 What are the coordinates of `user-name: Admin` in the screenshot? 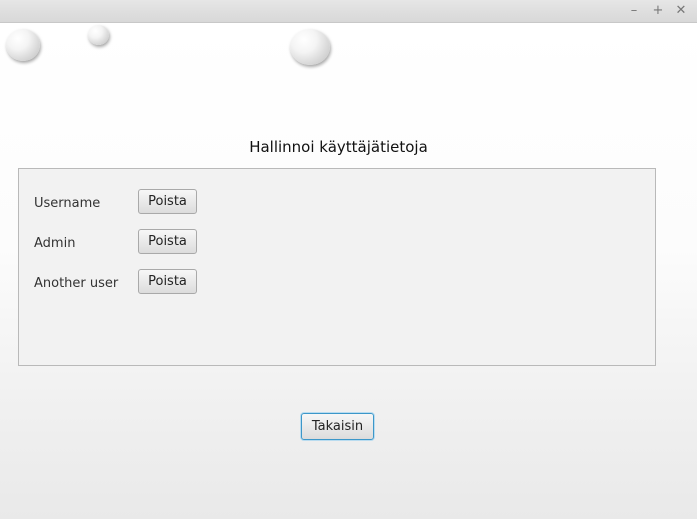 It's located at (55, 243).